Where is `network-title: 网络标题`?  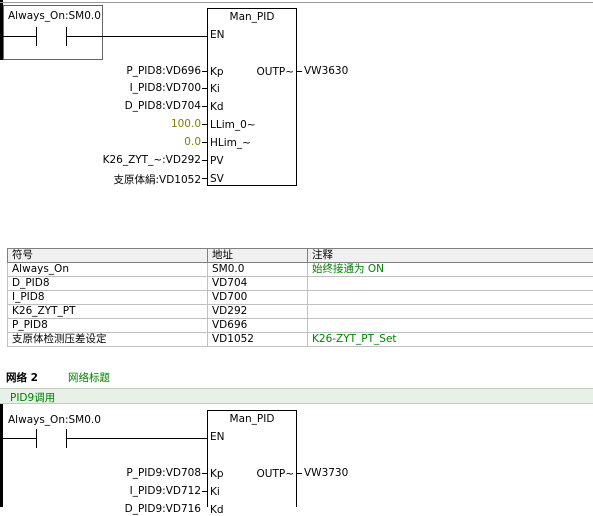
network-title: 网络标题 is located at coordinates (89, 377).